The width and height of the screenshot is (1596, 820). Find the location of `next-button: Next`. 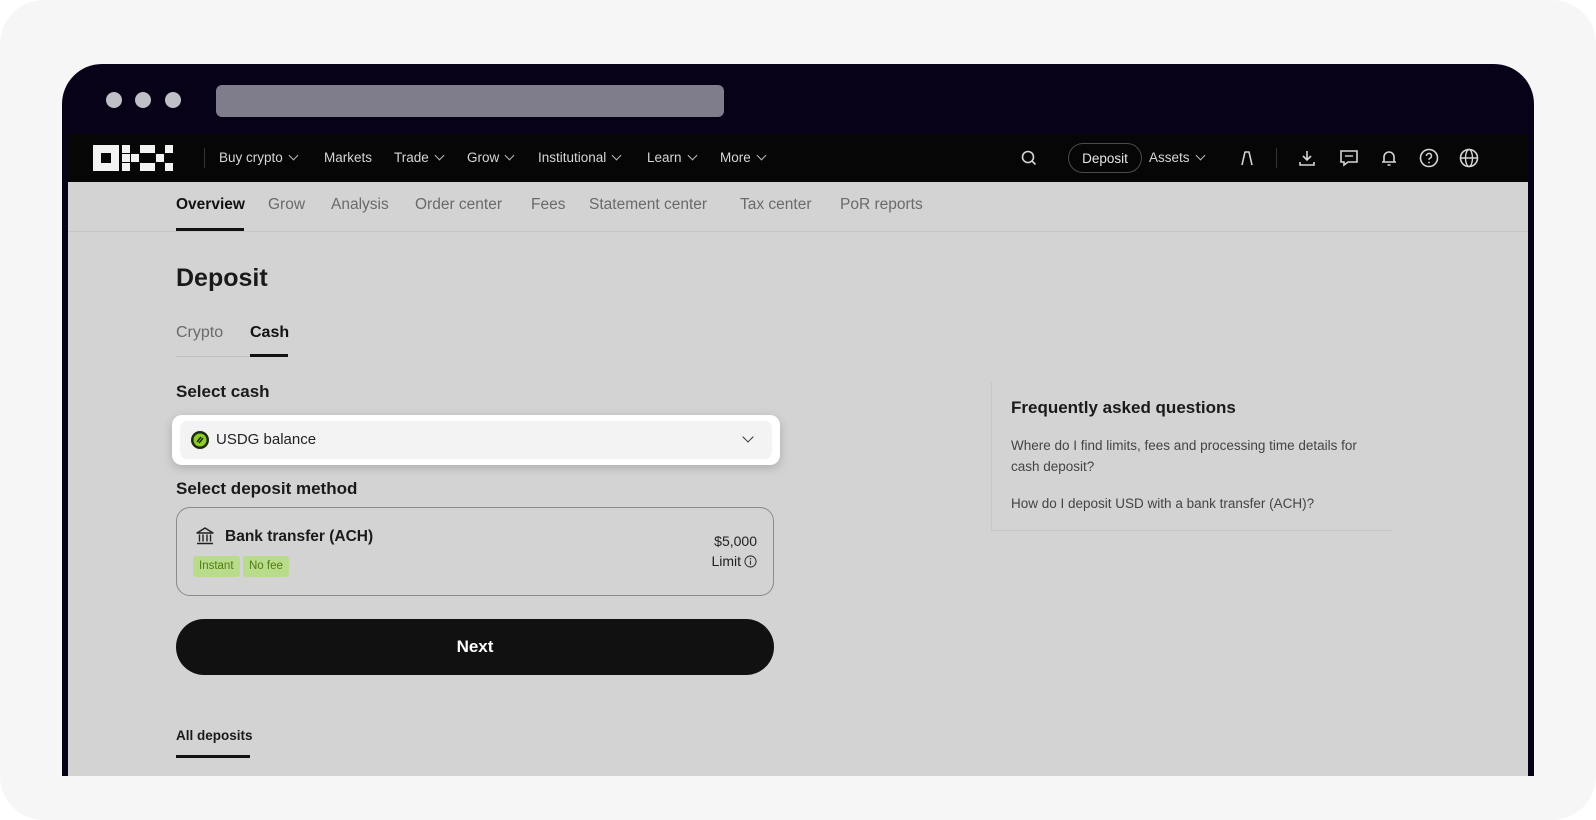

next-button: Next is located at coordinates (475, 647).